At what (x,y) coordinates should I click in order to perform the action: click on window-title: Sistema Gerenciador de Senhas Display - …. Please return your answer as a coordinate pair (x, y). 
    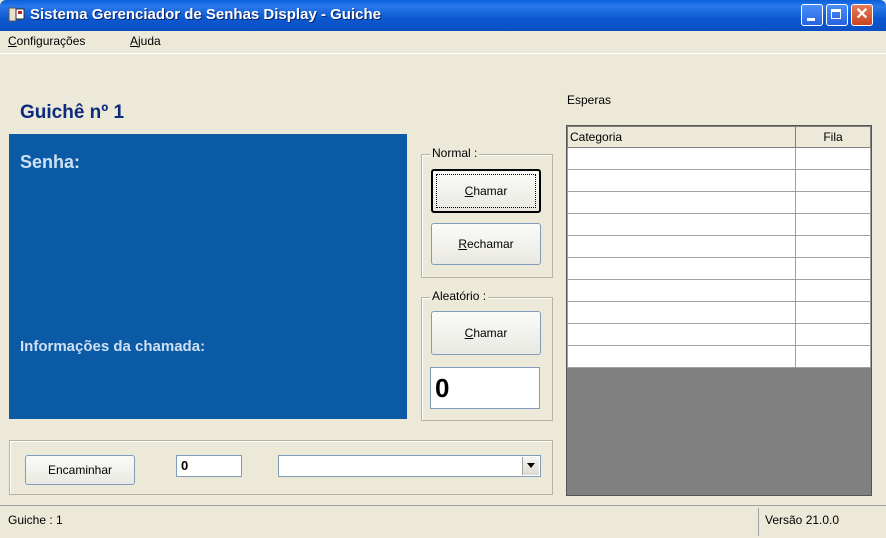
    Looking at the image, I should click on (205, 14).